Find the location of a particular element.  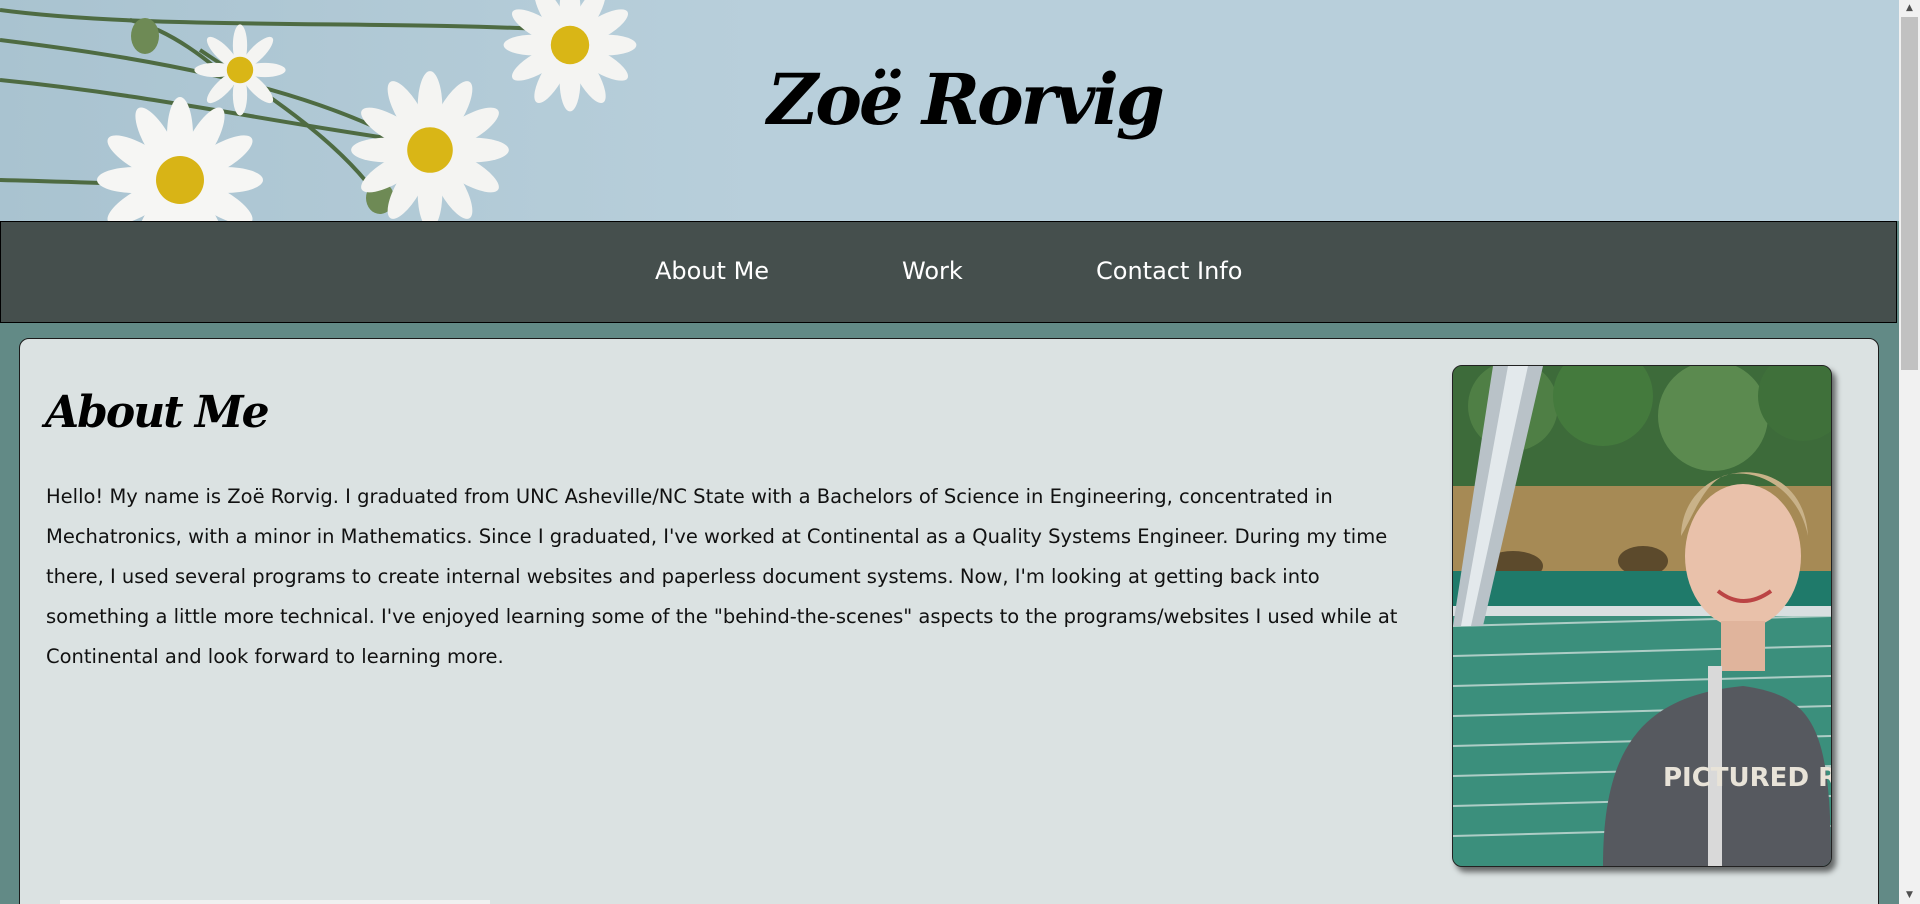

triangle-up-icon: ▲ is located at coordinates (1909, 8).